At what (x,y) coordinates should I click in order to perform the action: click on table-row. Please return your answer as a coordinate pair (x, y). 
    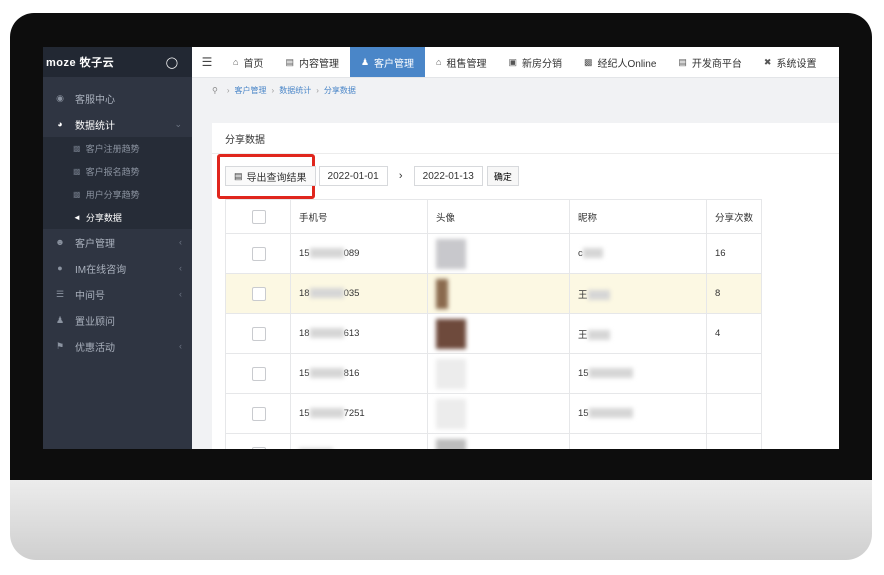
    Looking at the image, I should click on (494, 441).